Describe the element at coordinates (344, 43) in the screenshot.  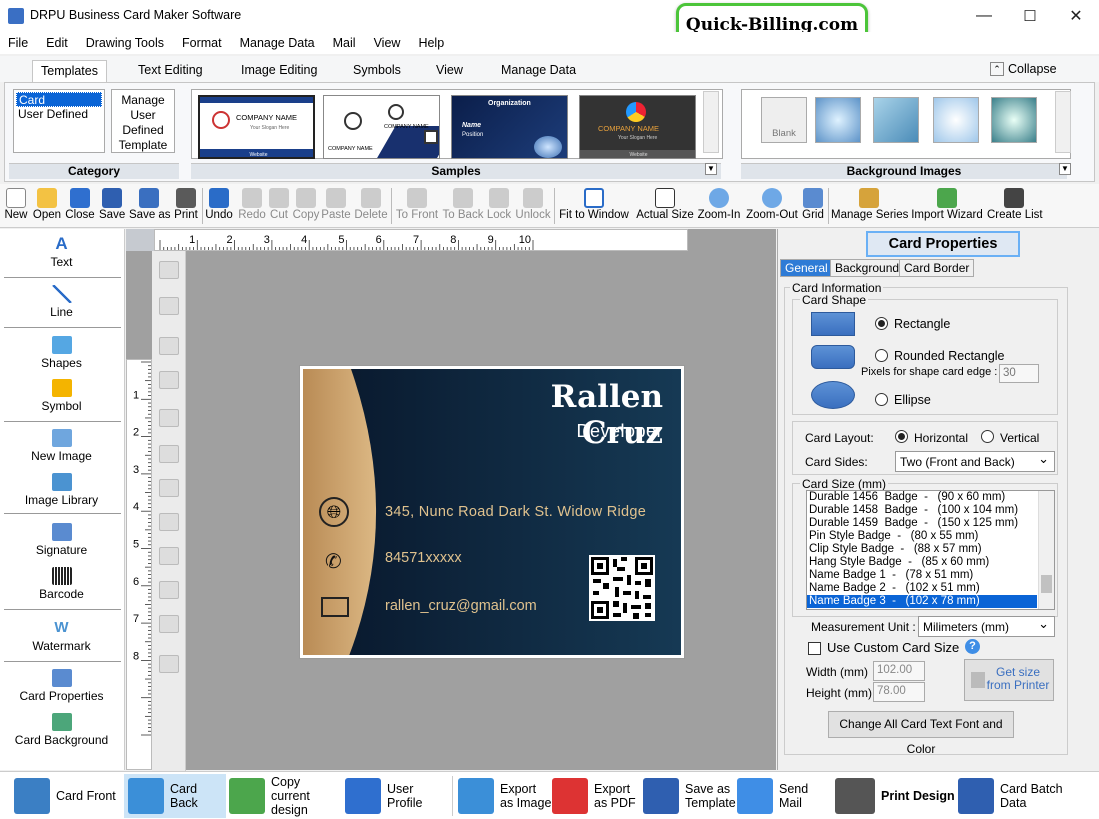
I see `menu-mail: Mail` at that location.